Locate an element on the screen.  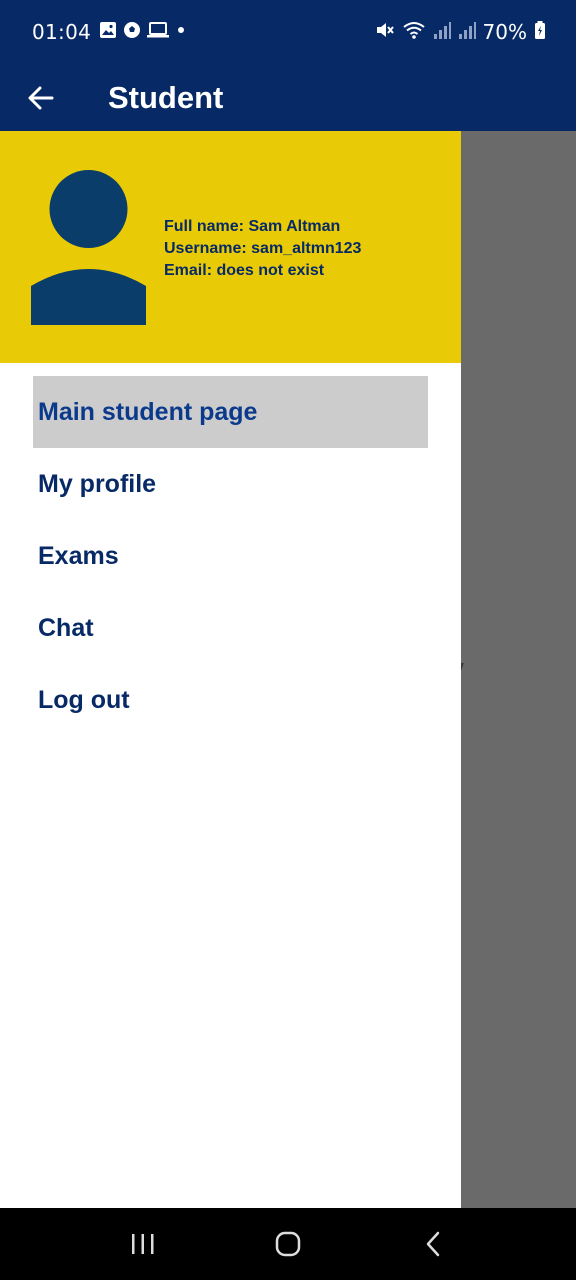
status-notification-icons is located at coordinates (143, 32).